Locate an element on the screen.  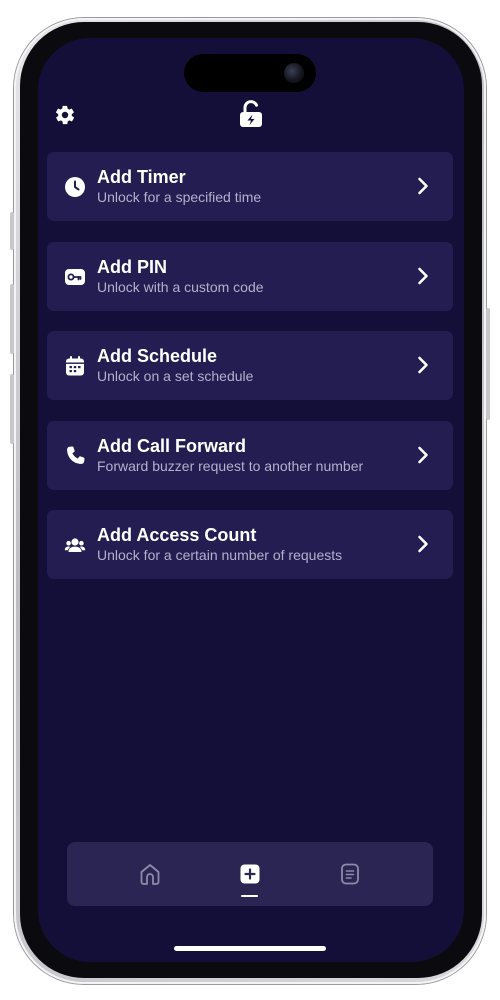
add-schedule-item: Add Schedule Unlock on a set schedule is located at coordinates (250, 365).